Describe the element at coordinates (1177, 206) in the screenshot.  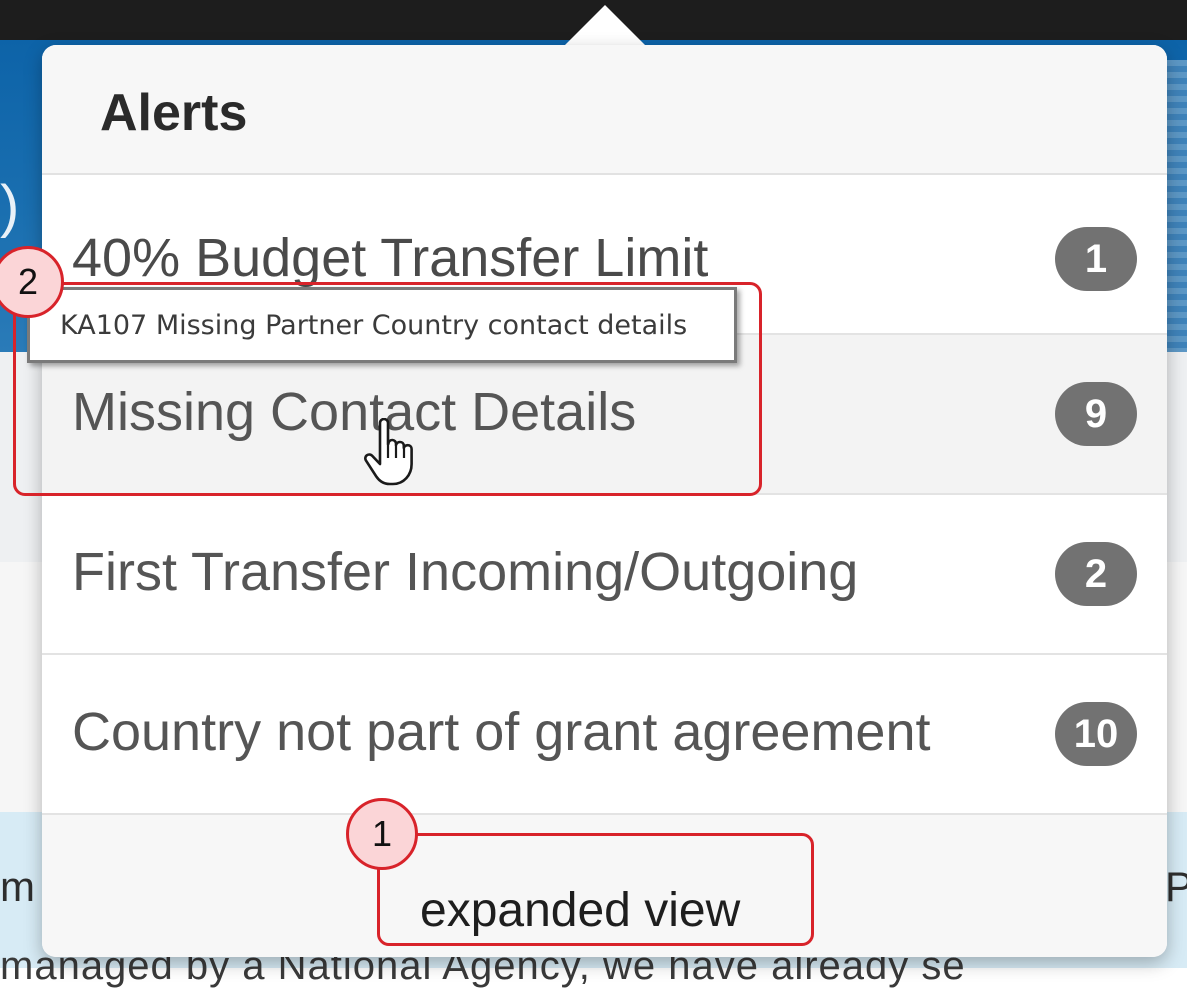
I see `banner-decoration` at that location.